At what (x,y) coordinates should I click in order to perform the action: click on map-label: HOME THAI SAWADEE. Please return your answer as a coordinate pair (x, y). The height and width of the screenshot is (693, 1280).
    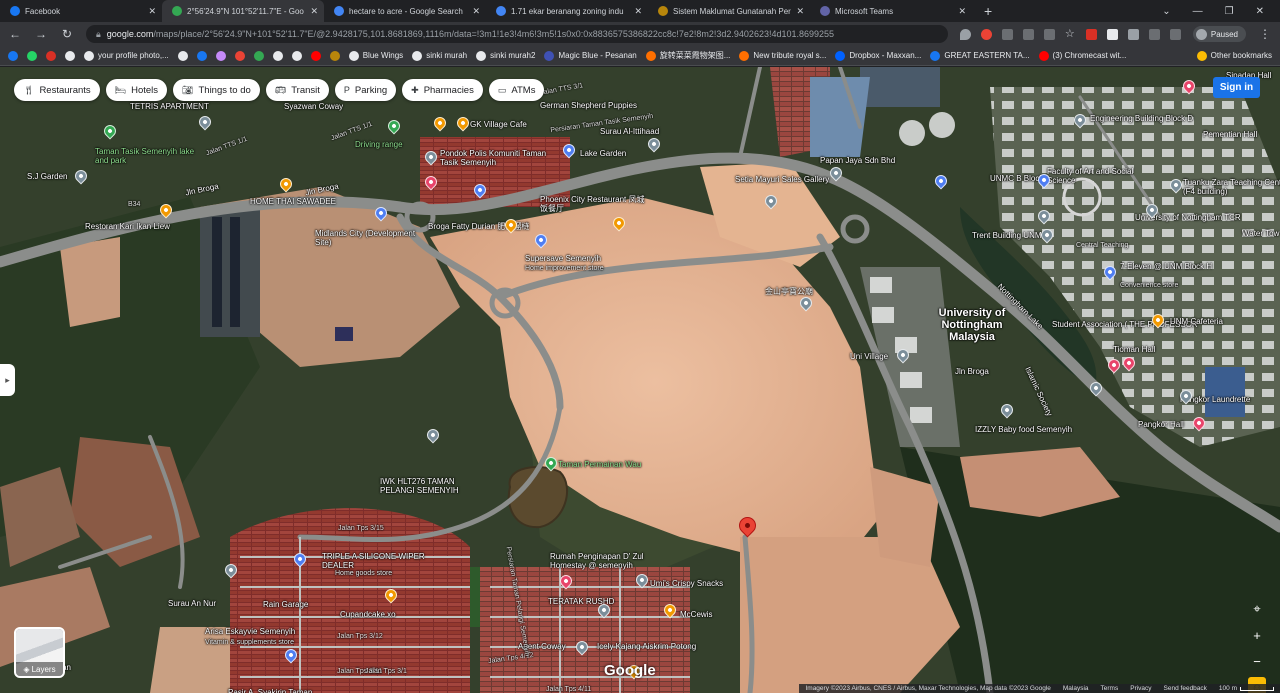
    Looking at the image, I should click on (293, 201).